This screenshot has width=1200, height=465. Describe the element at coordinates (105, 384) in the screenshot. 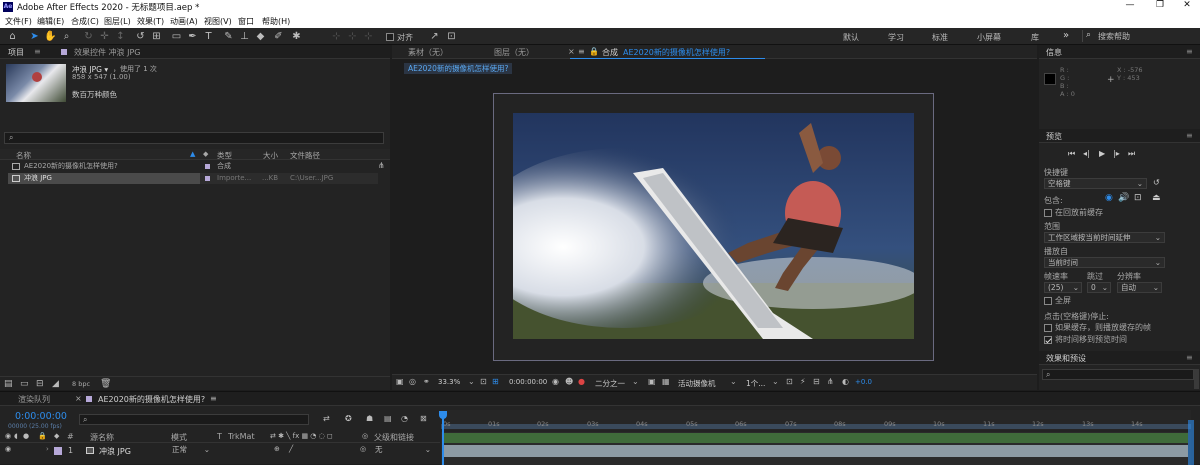

I see `delete-icon: 🗑` at that location.